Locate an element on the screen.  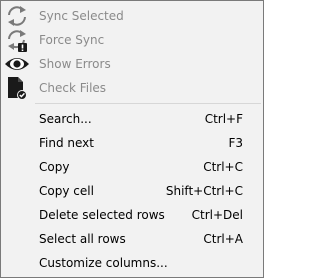
menu-item-shortcut: F3 is located at coordinates (235, 143).